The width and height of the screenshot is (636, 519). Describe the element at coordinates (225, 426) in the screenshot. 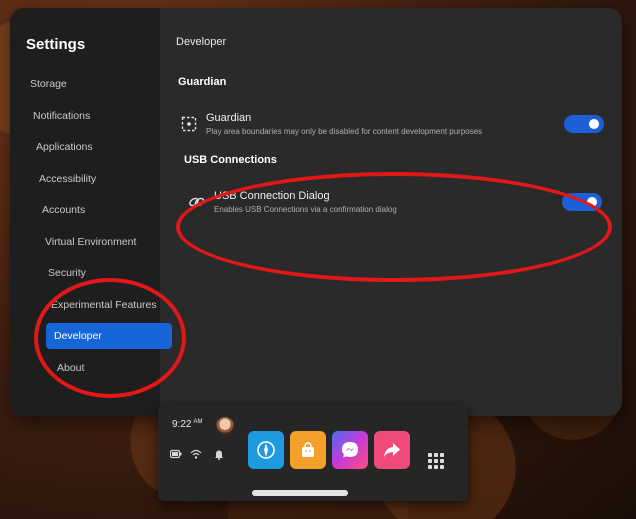

I see `avatar` at that location.